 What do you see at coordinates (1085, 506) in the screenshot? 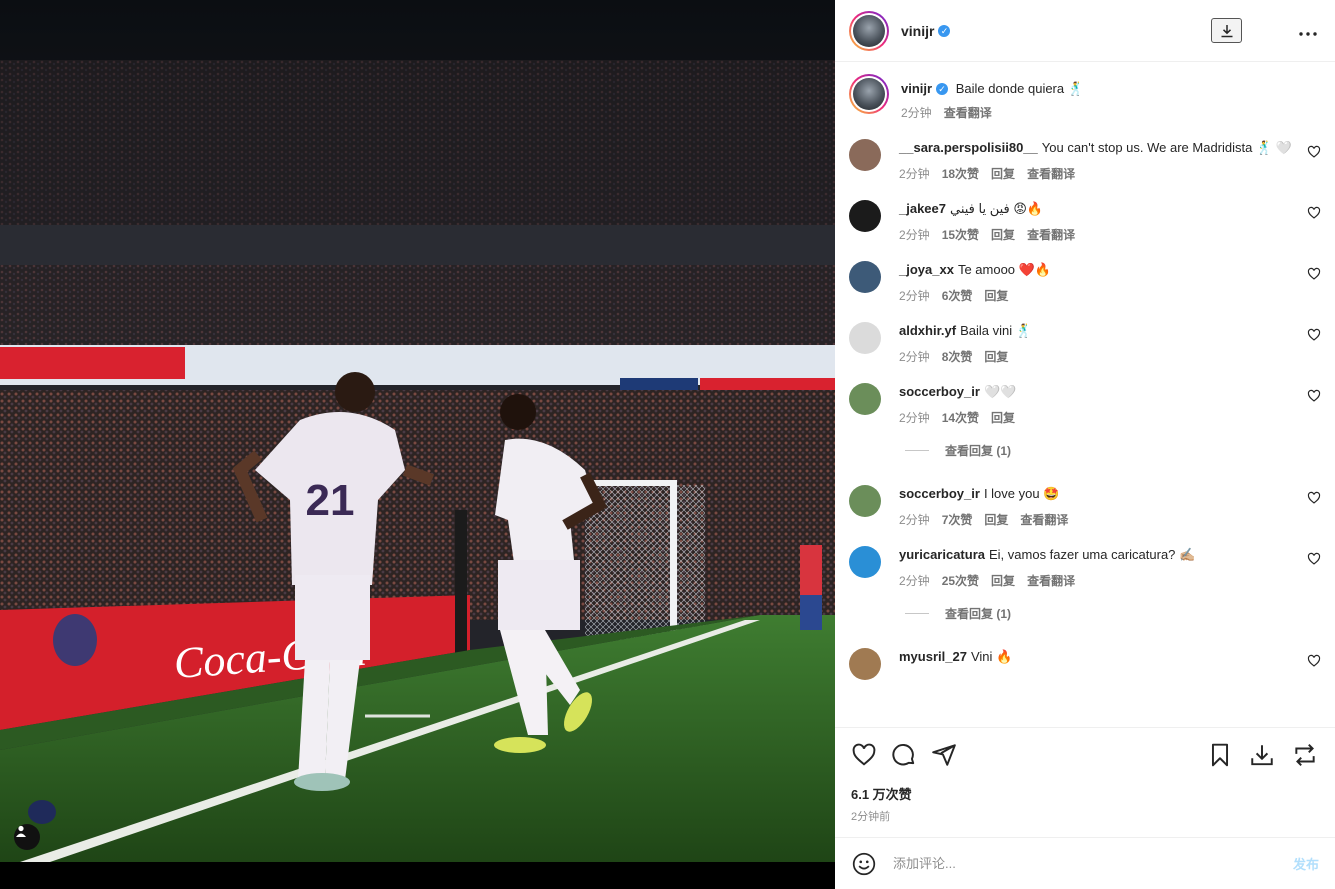
I see `comment-row: soccerboy_ir I love you 🤩 2分钟 7次赞 回复 查看翻译` at bounding box center [1085, 506].